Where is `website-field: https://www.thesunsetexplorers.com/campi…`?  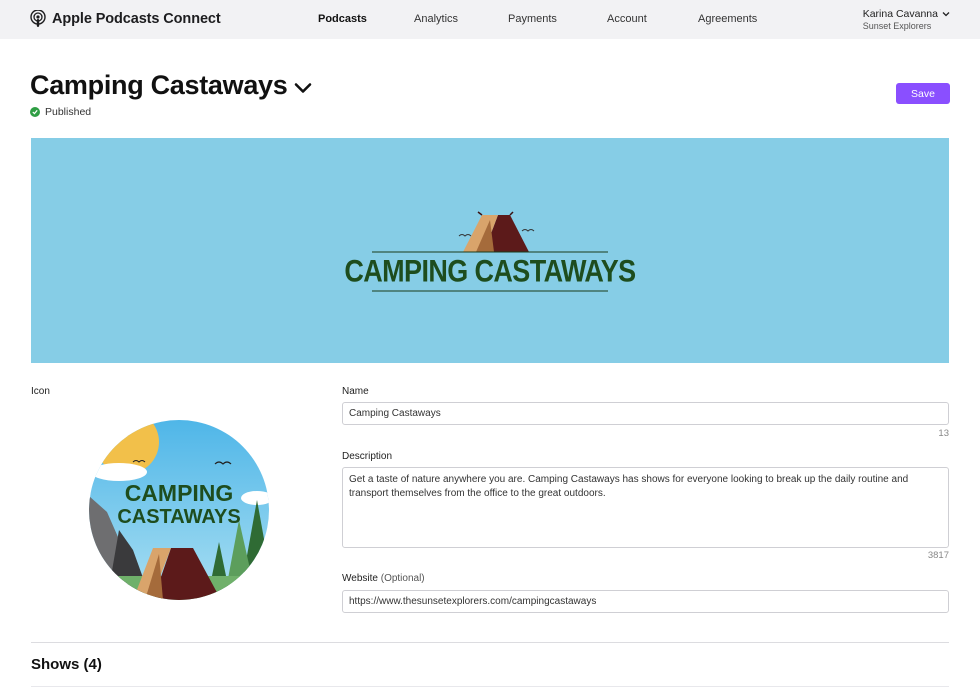
website-field: https://www.thesunsetexplorers.com/campi… is located at coordinates (645, 601).